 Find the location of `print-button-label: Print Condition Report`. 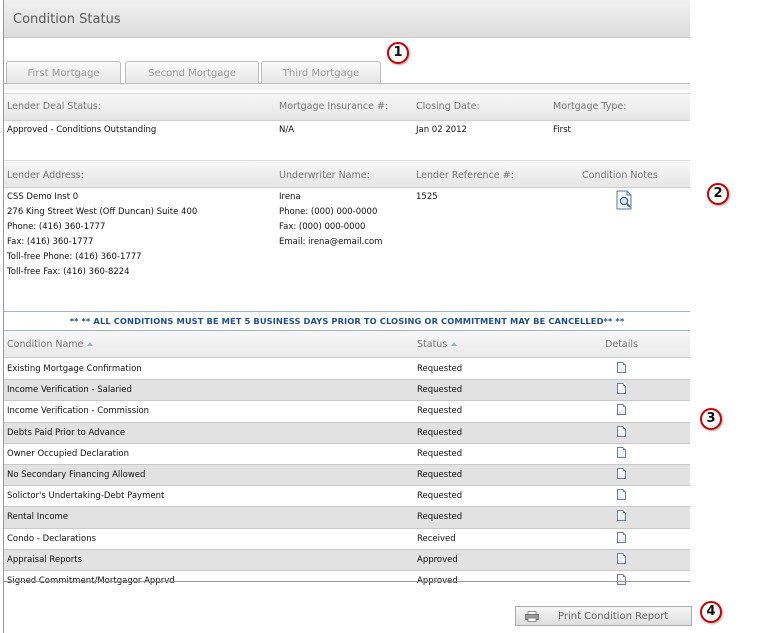

print-button-label: Print Condition Report is located at coordinates (613, 616).